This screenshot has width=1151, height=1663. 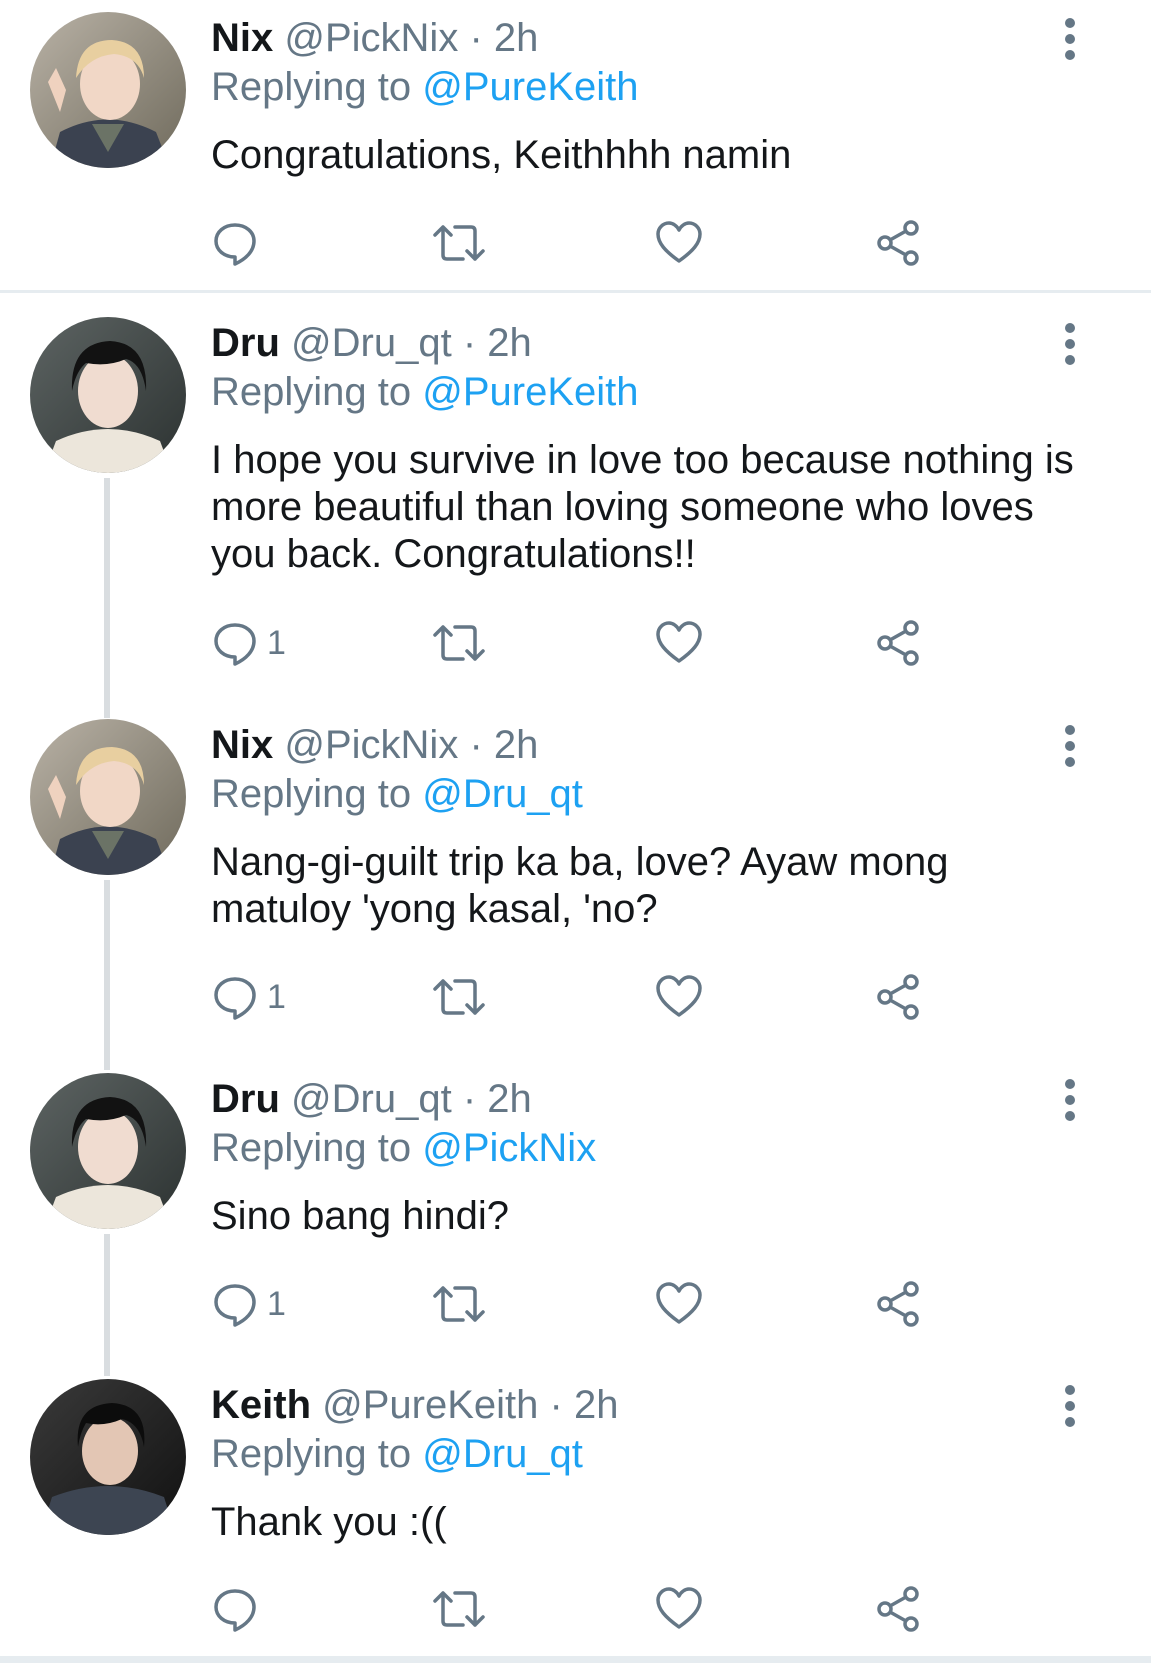 I want to click on dru-avatar-image, so click(x=108, y=395).